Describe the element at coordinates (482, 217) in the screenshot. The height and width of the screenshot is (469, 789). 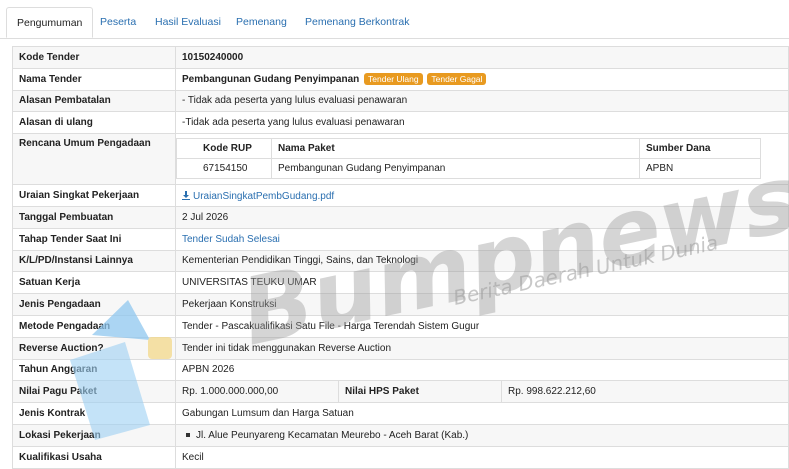
I see `tanggal-value: 2 Jul 2026` at that location.